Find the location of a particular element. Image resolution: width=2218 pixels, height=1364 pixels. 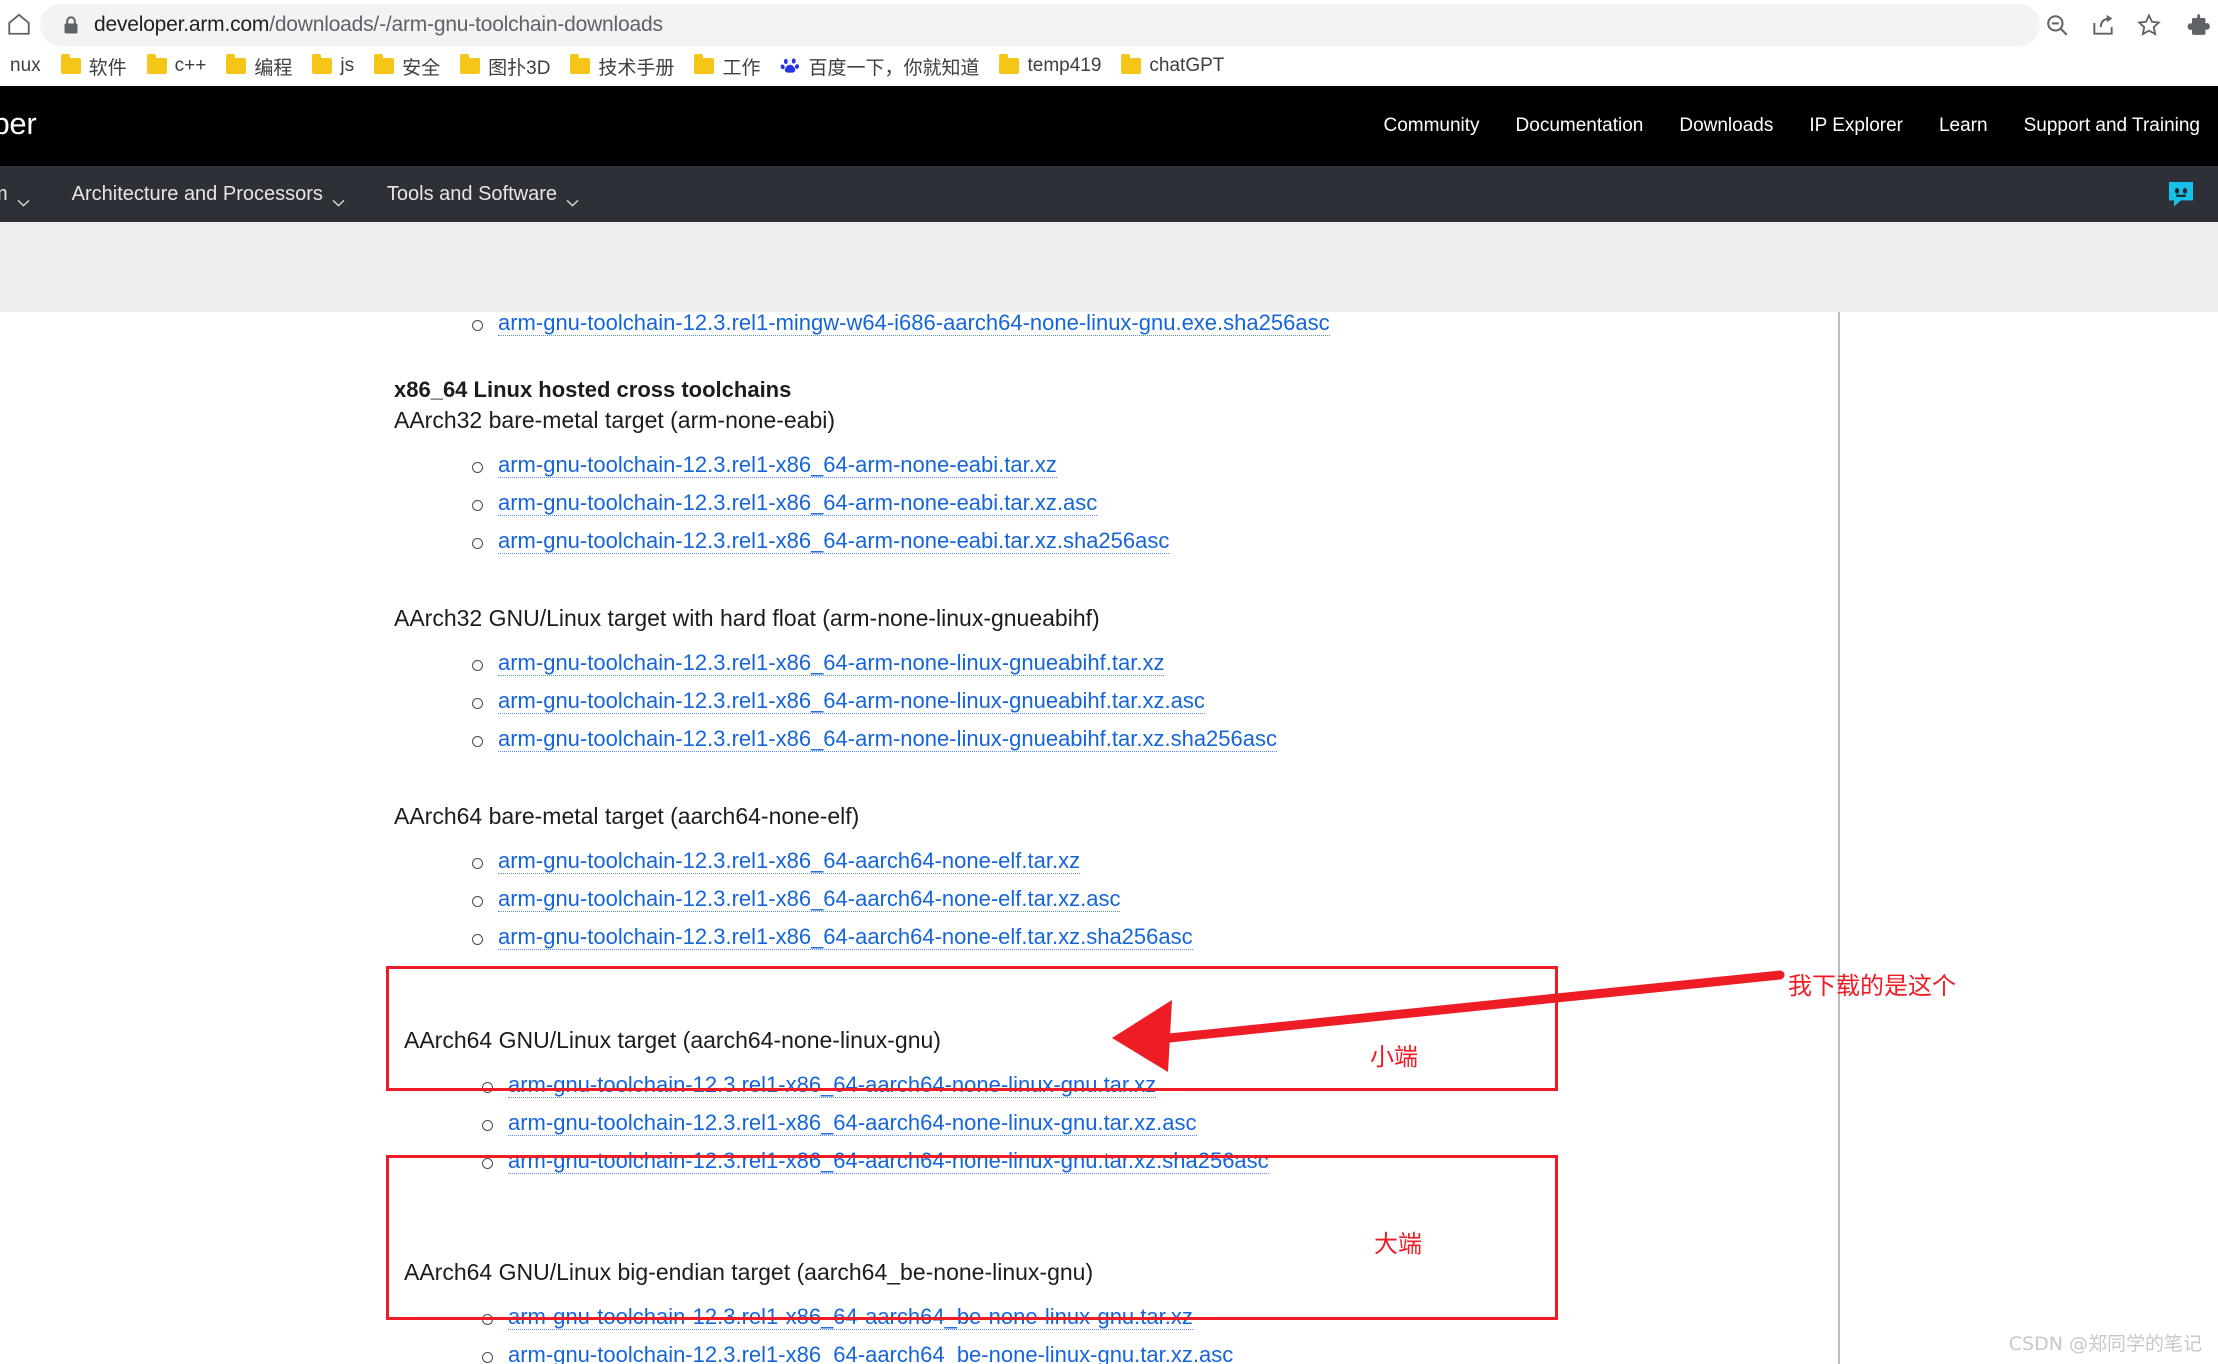

chat-bot-icon is located at coordinates (2181, 194).